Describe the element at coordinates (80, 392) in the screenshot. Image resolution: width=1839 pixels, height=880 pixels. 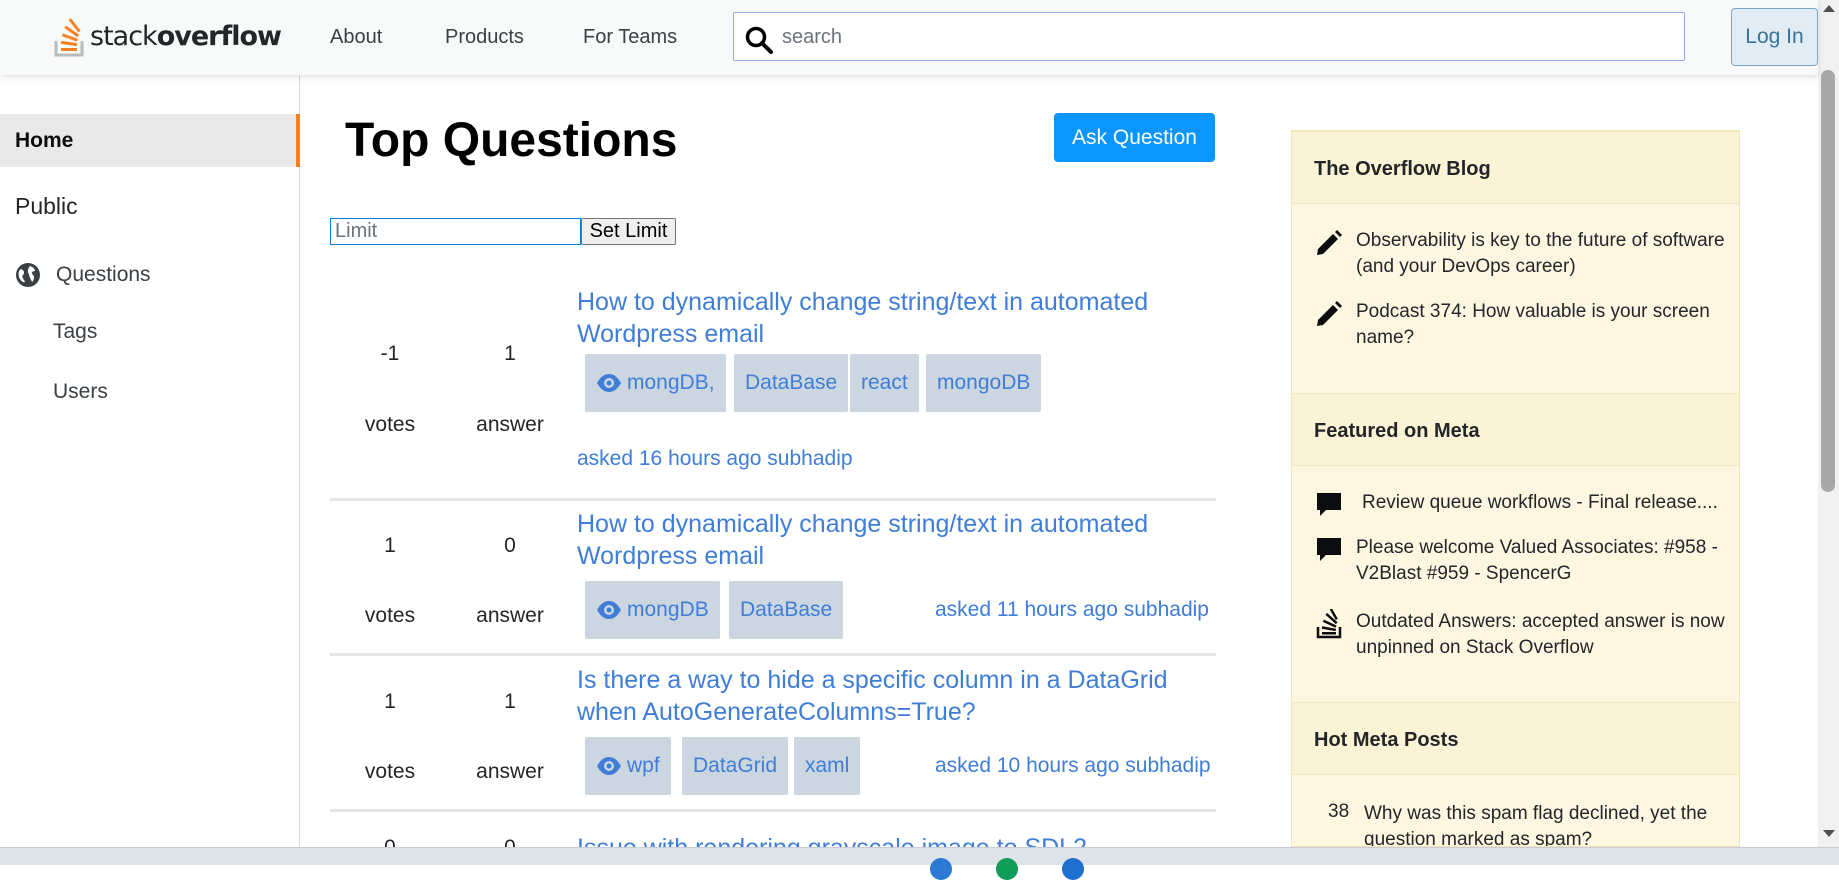
I see `sidebar-item-users: Users` at that location.